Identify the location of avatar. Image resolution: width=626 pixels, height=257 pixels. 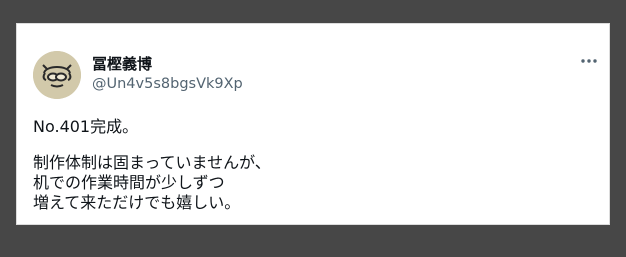
(57, 75).